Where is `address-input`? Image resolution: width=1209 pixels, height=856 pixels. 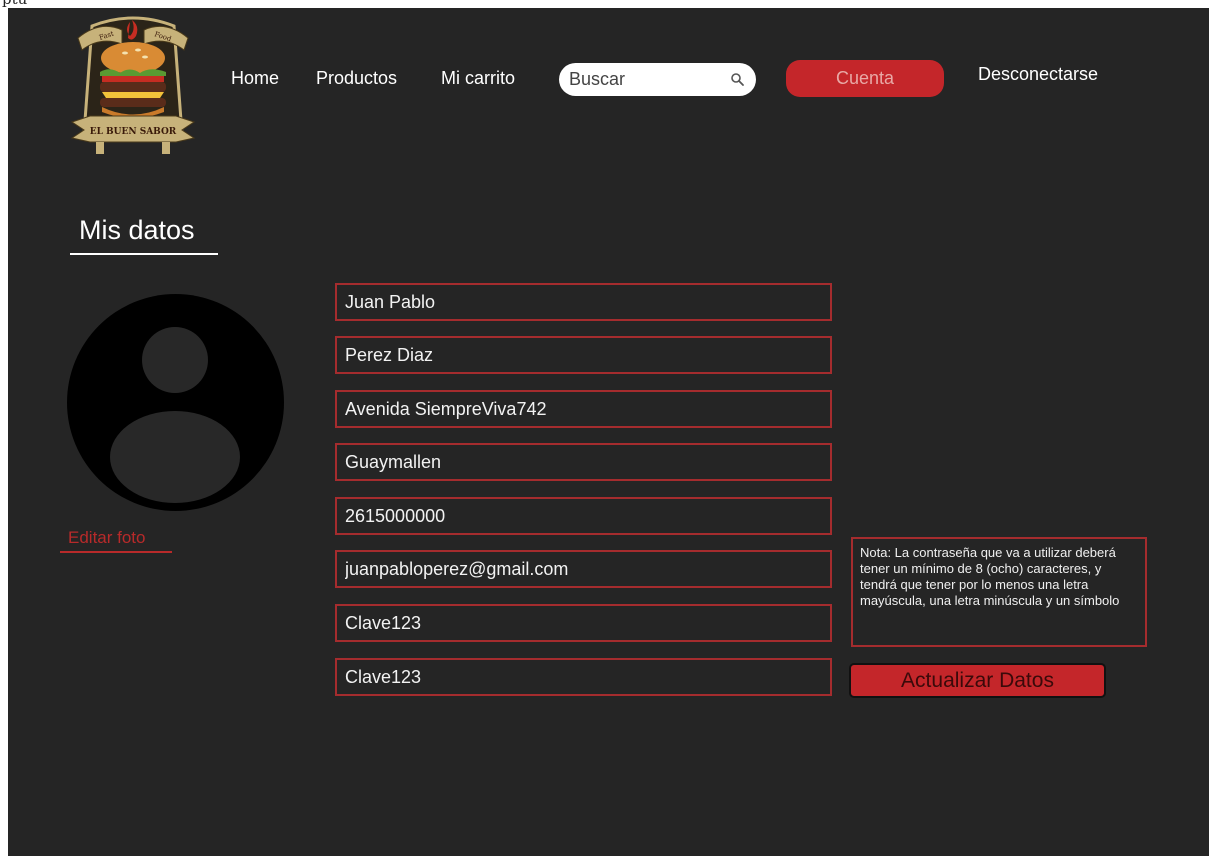 address-input is located at coordinates (580, 409).